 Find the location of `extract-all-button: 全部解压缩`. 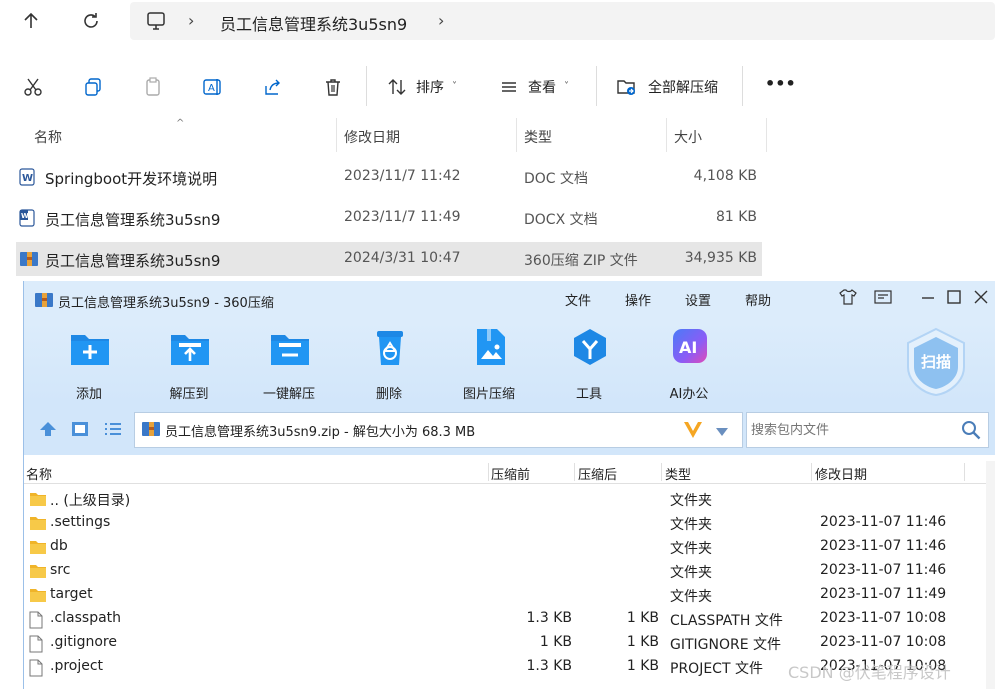

extract-all-button: 全部解压缩 is located at coordinates (683, 87).